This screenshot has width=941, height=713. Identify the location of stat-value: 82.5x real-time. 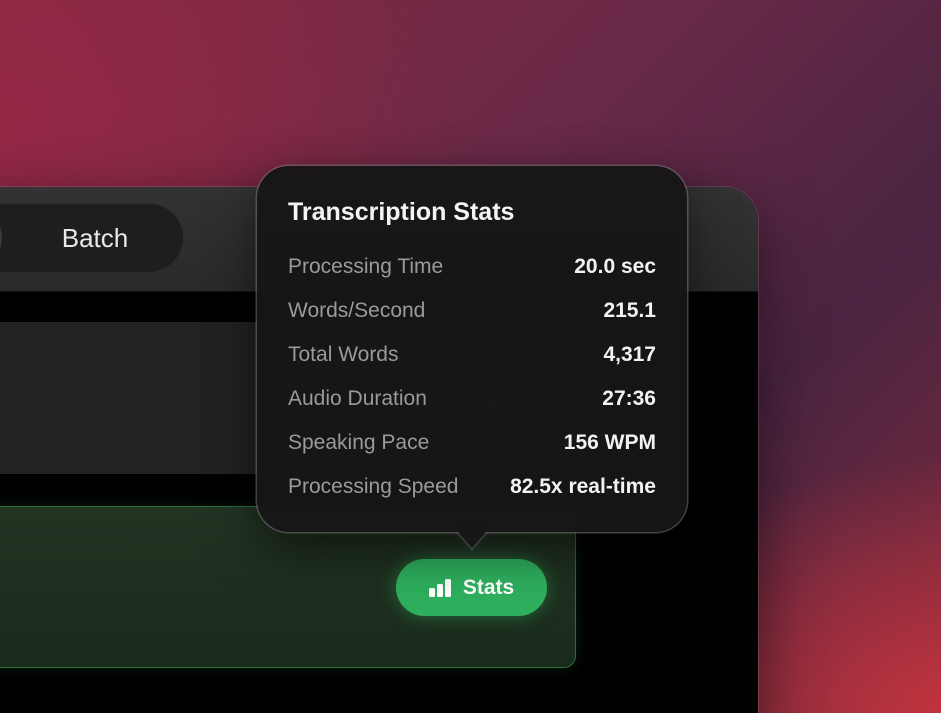
(583, 486).